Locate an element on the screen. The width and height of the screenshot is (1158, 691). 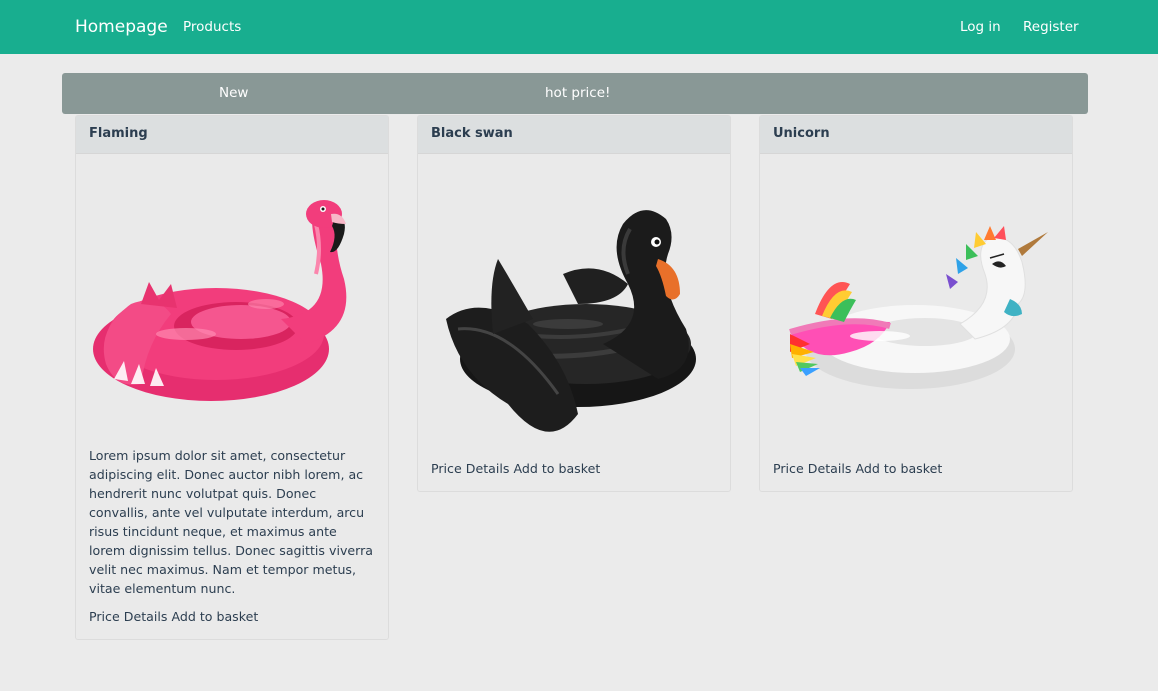
unicorn-float-image is located at coordinates (916, 300).